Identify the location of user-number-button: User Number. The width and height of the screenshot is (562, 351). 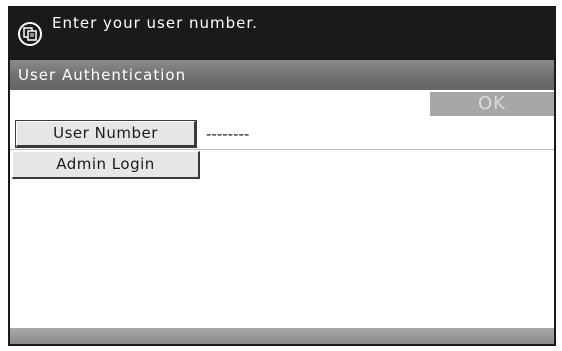
(106, 134).